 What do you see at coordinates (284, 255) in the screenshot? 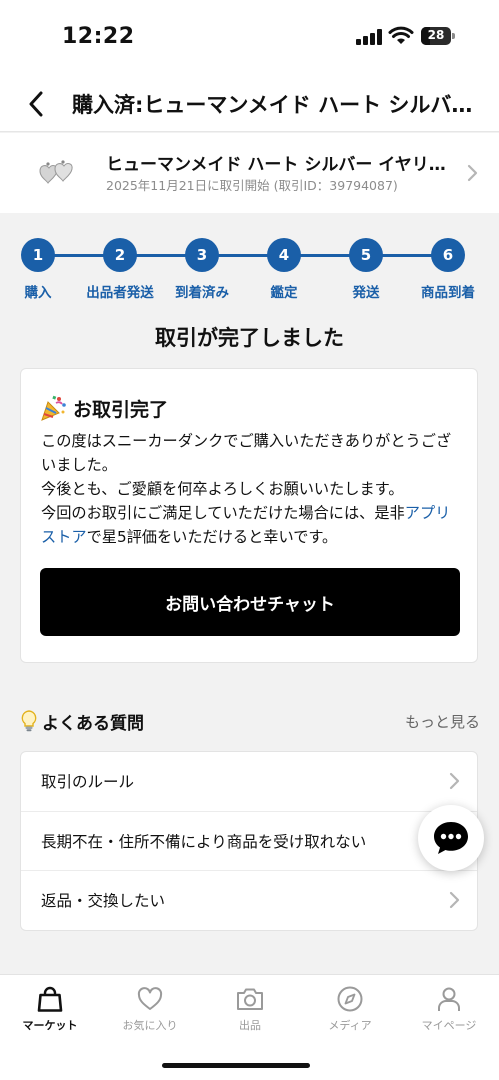
I see `step-number: 4` at bounding box center [284, 255].